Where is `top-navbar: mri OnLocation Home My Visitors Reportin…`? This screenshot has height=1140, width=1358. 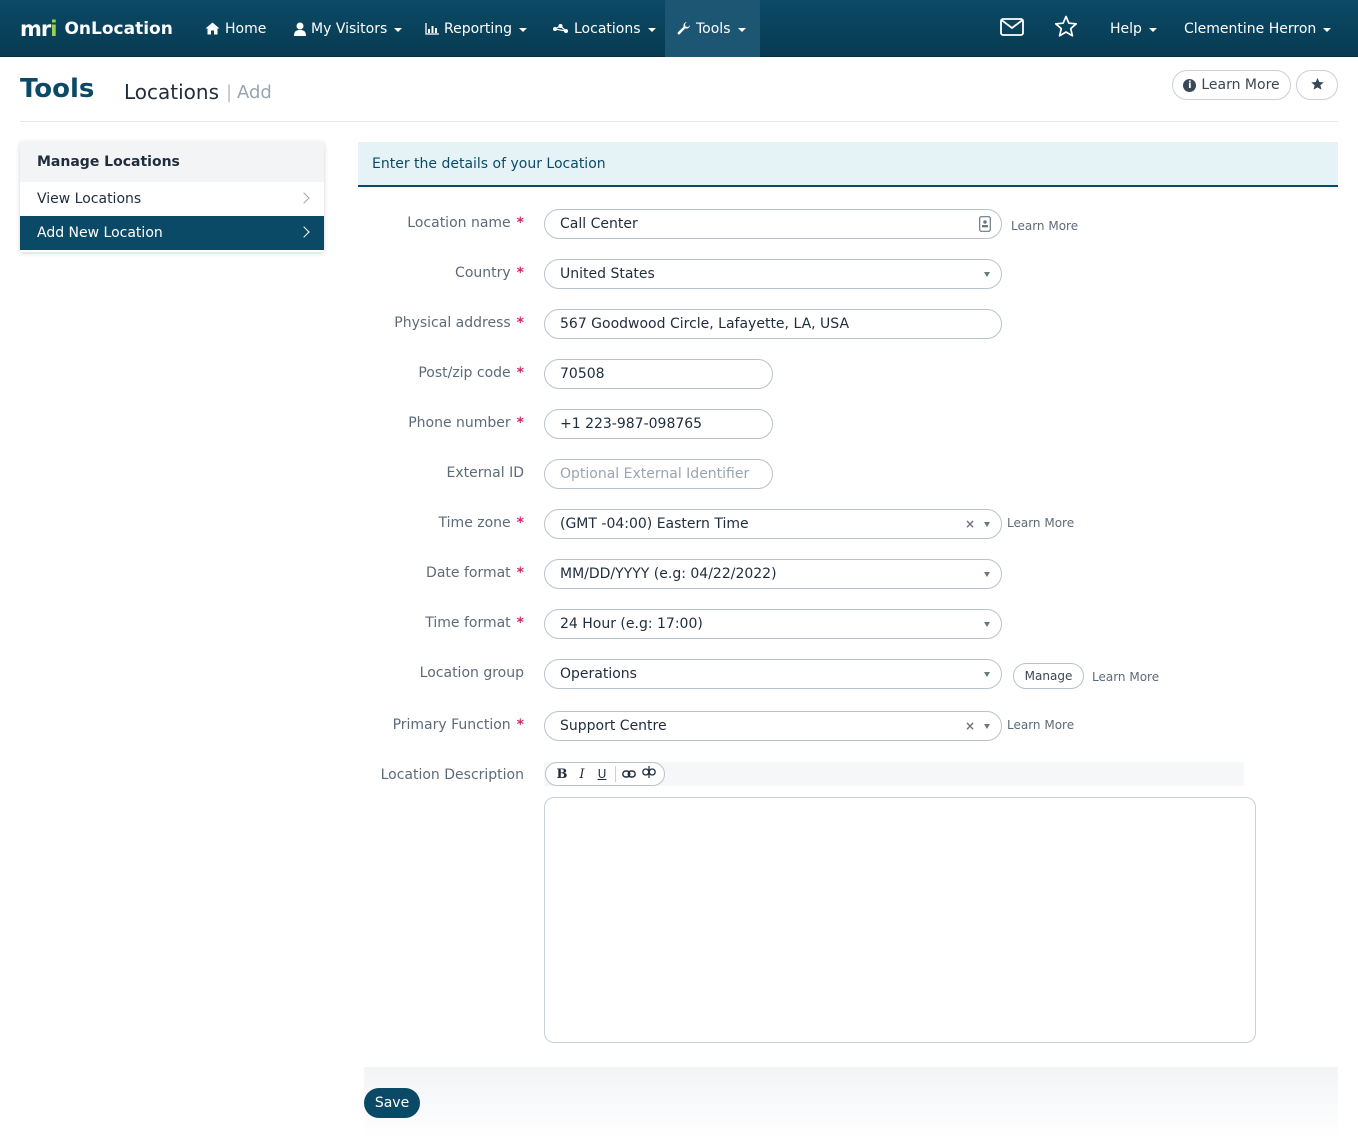
top-navbar: mri OnLocation Home My Visitors Reportin… is located at coordinates (679, 28).